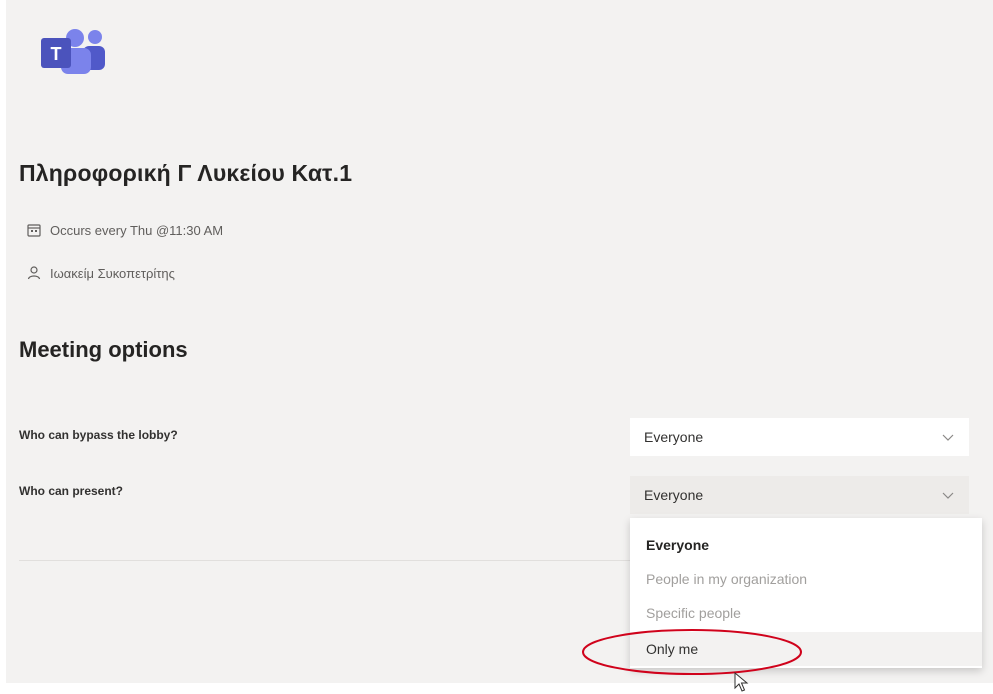  Describe the element at coordinates (112, 273) in the screenshot. I see `organizer-name: Ιωακείμ Συκοπετρίτης` at that location.